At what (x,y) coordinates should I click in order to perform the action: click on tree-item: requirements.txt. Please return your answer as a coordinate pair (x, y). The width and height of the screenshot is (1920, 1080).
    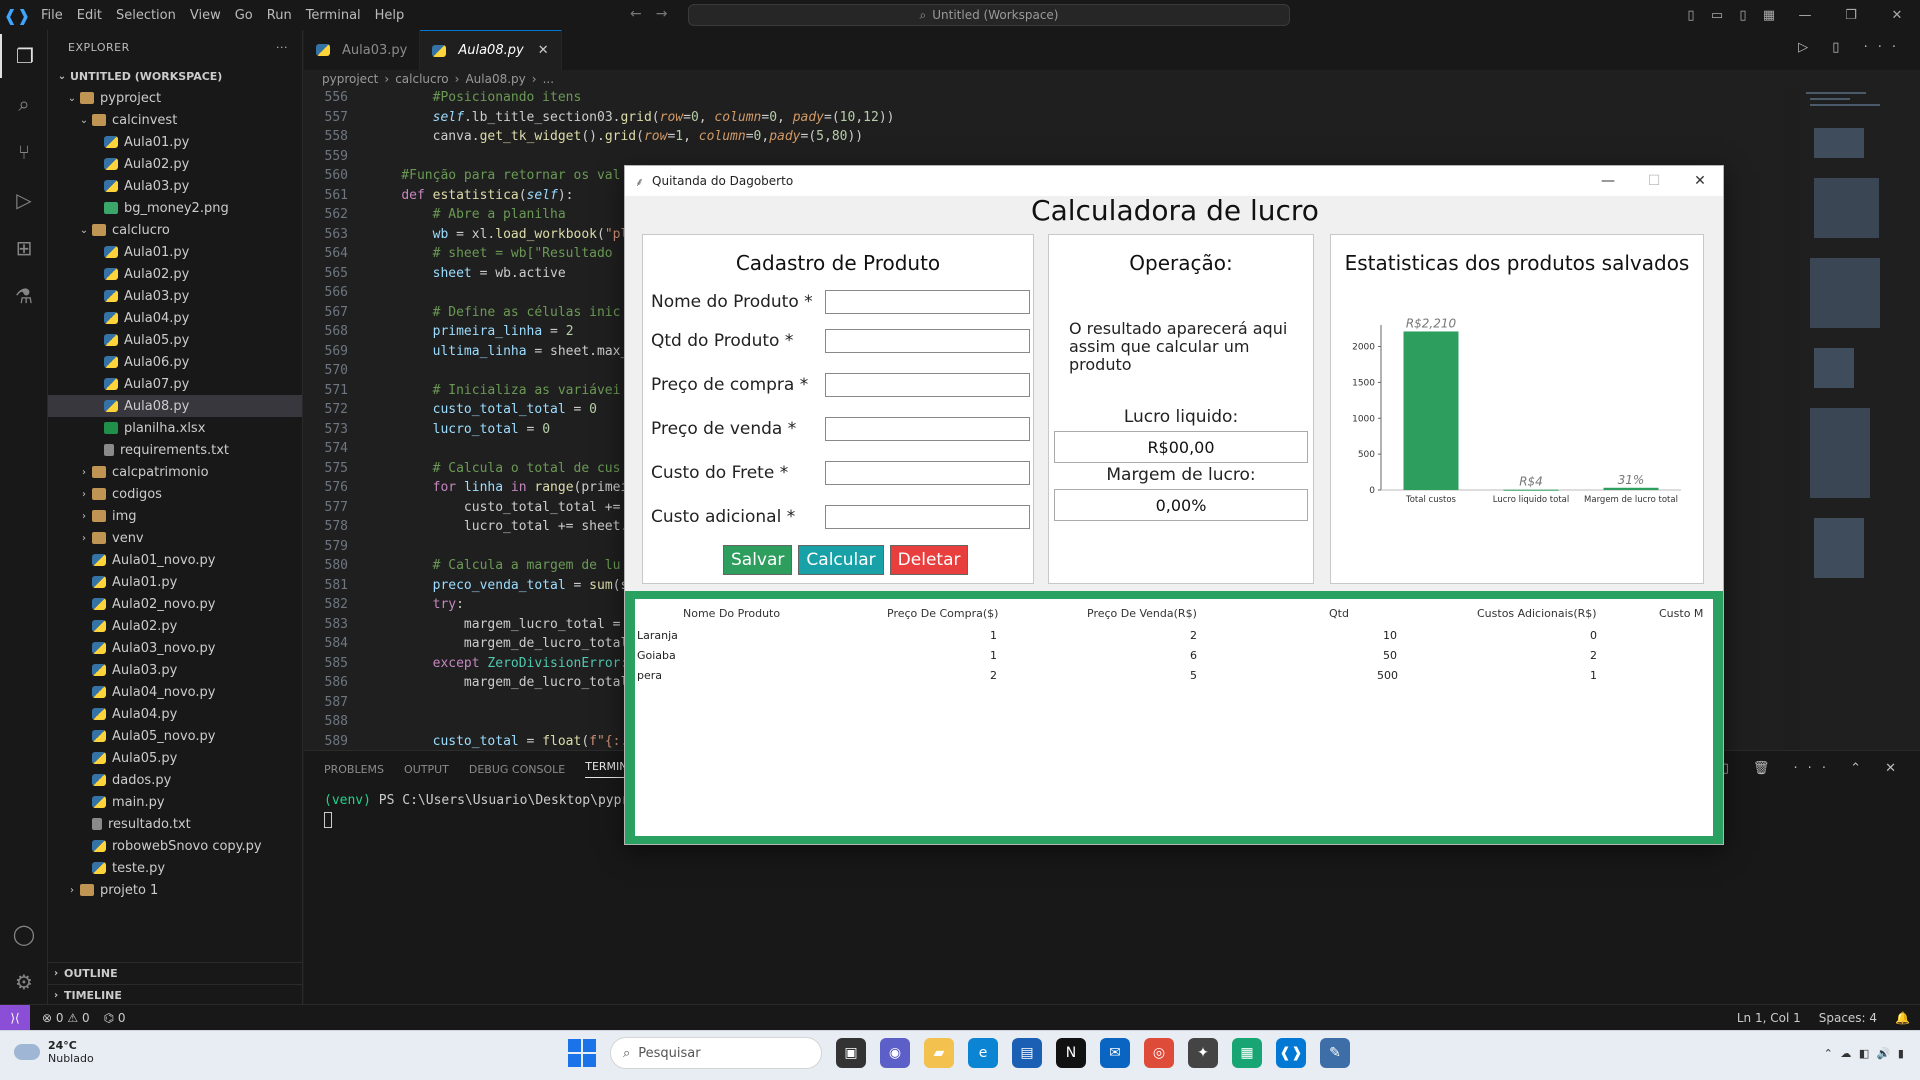
    Looking at the image, I should click on (175, 450).